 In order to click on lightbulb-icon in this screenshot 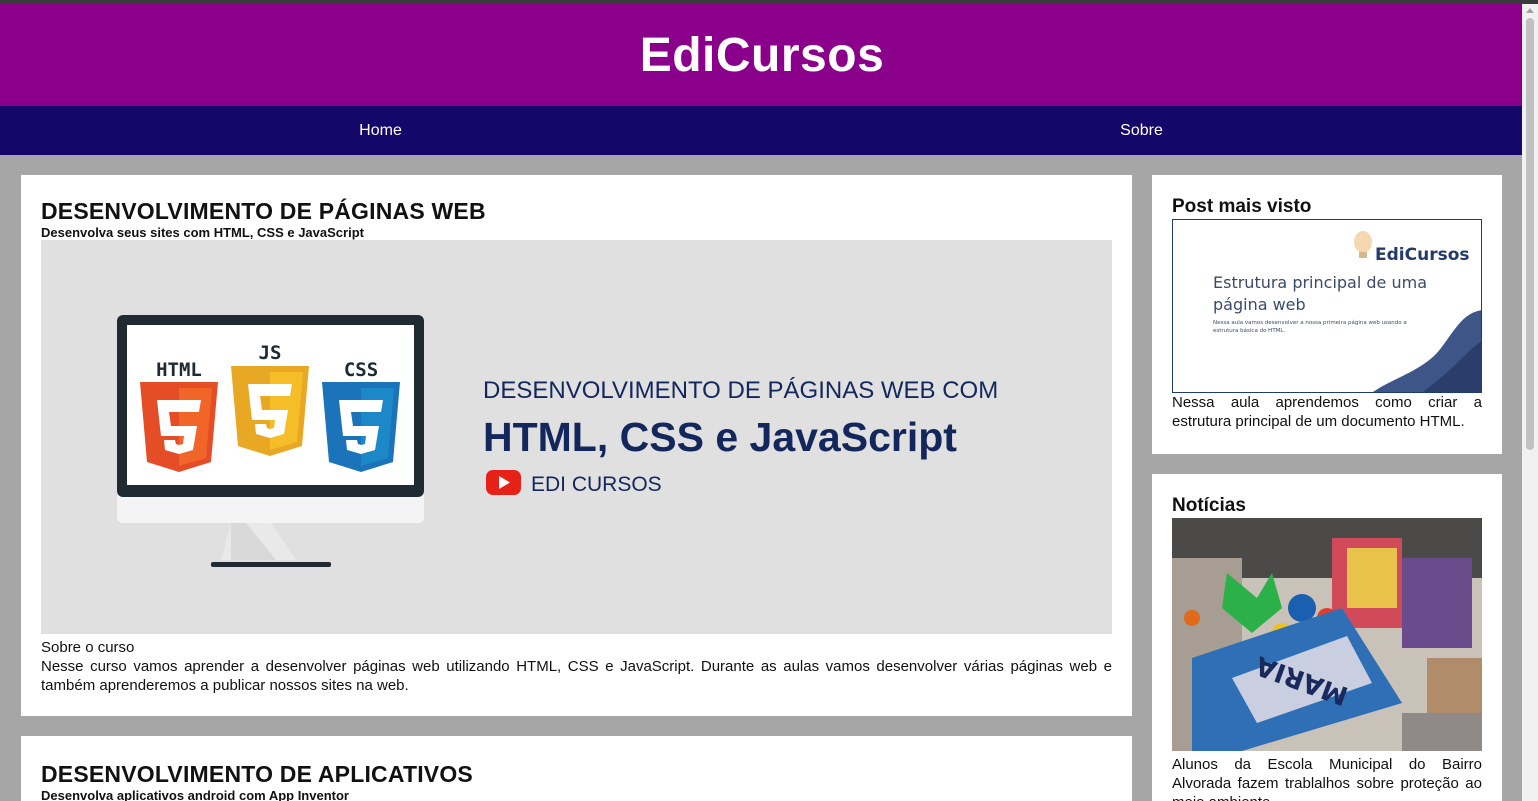, I will do `click(1363, 242)`.